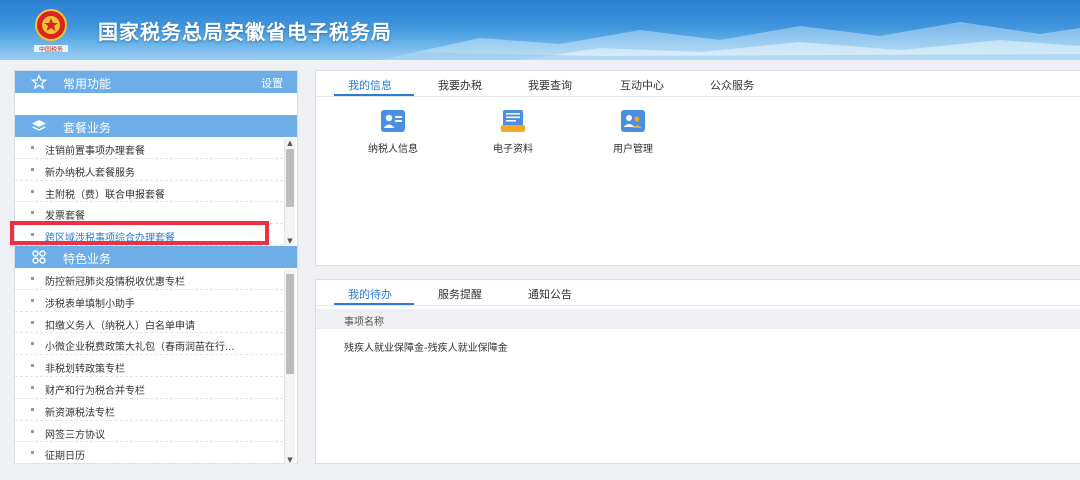  I want to click on tab-interaction: 互动中心, so click(642, 85).